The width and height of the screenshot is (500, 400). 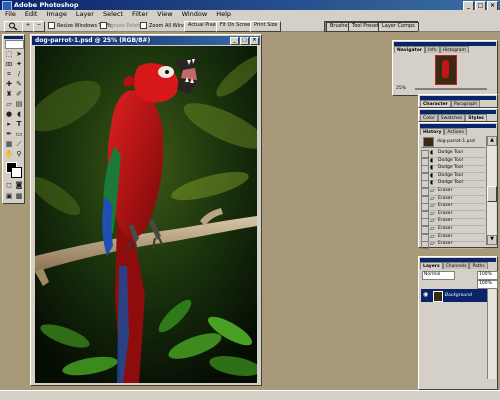 What do you see at coordinates (19, 154) in the screenshot?
I see `zoom-tool-icon: ⚲` at bounding box center [19, 154].